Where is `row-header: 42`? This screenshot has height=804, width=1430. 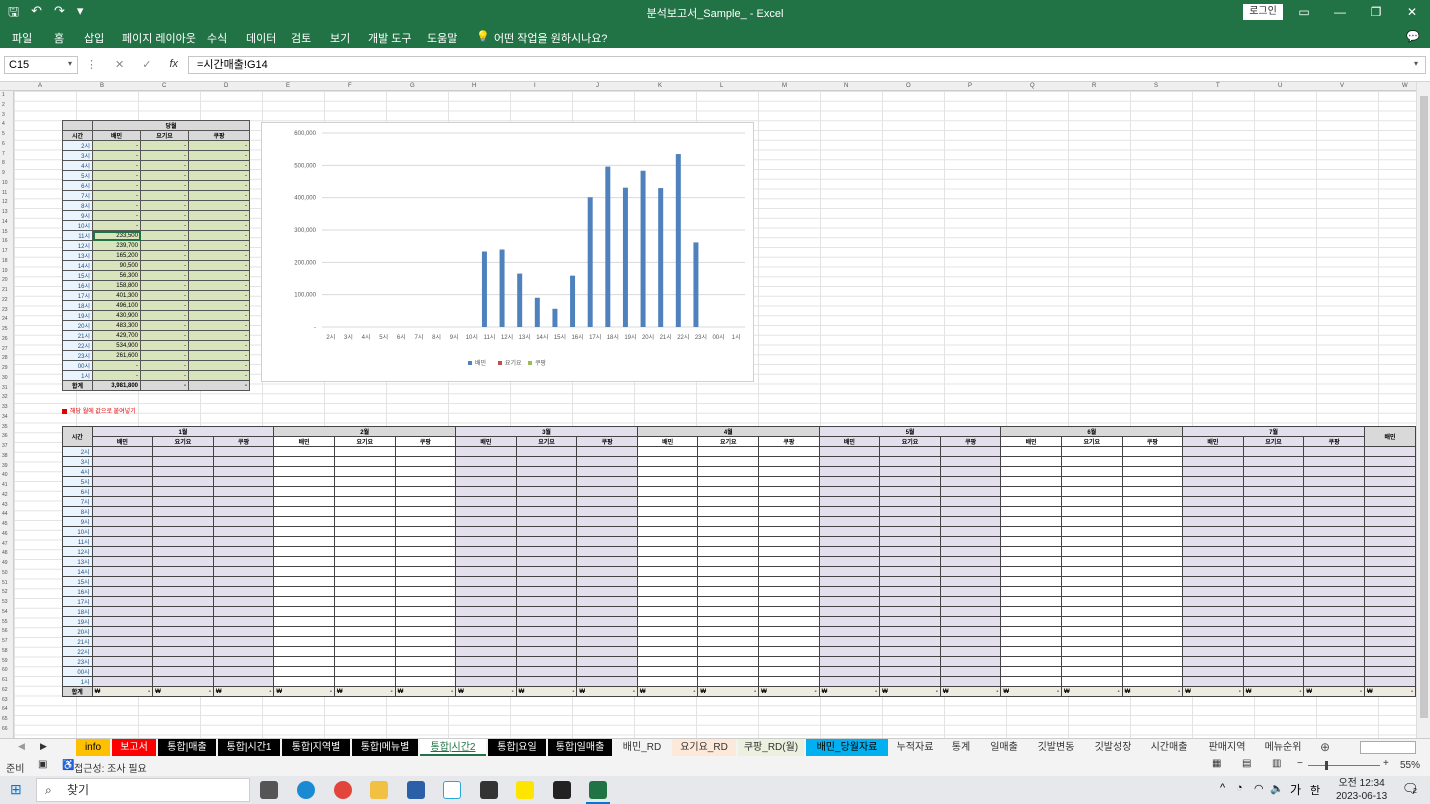
row-header: 42 is located at coordinates (5, 495).